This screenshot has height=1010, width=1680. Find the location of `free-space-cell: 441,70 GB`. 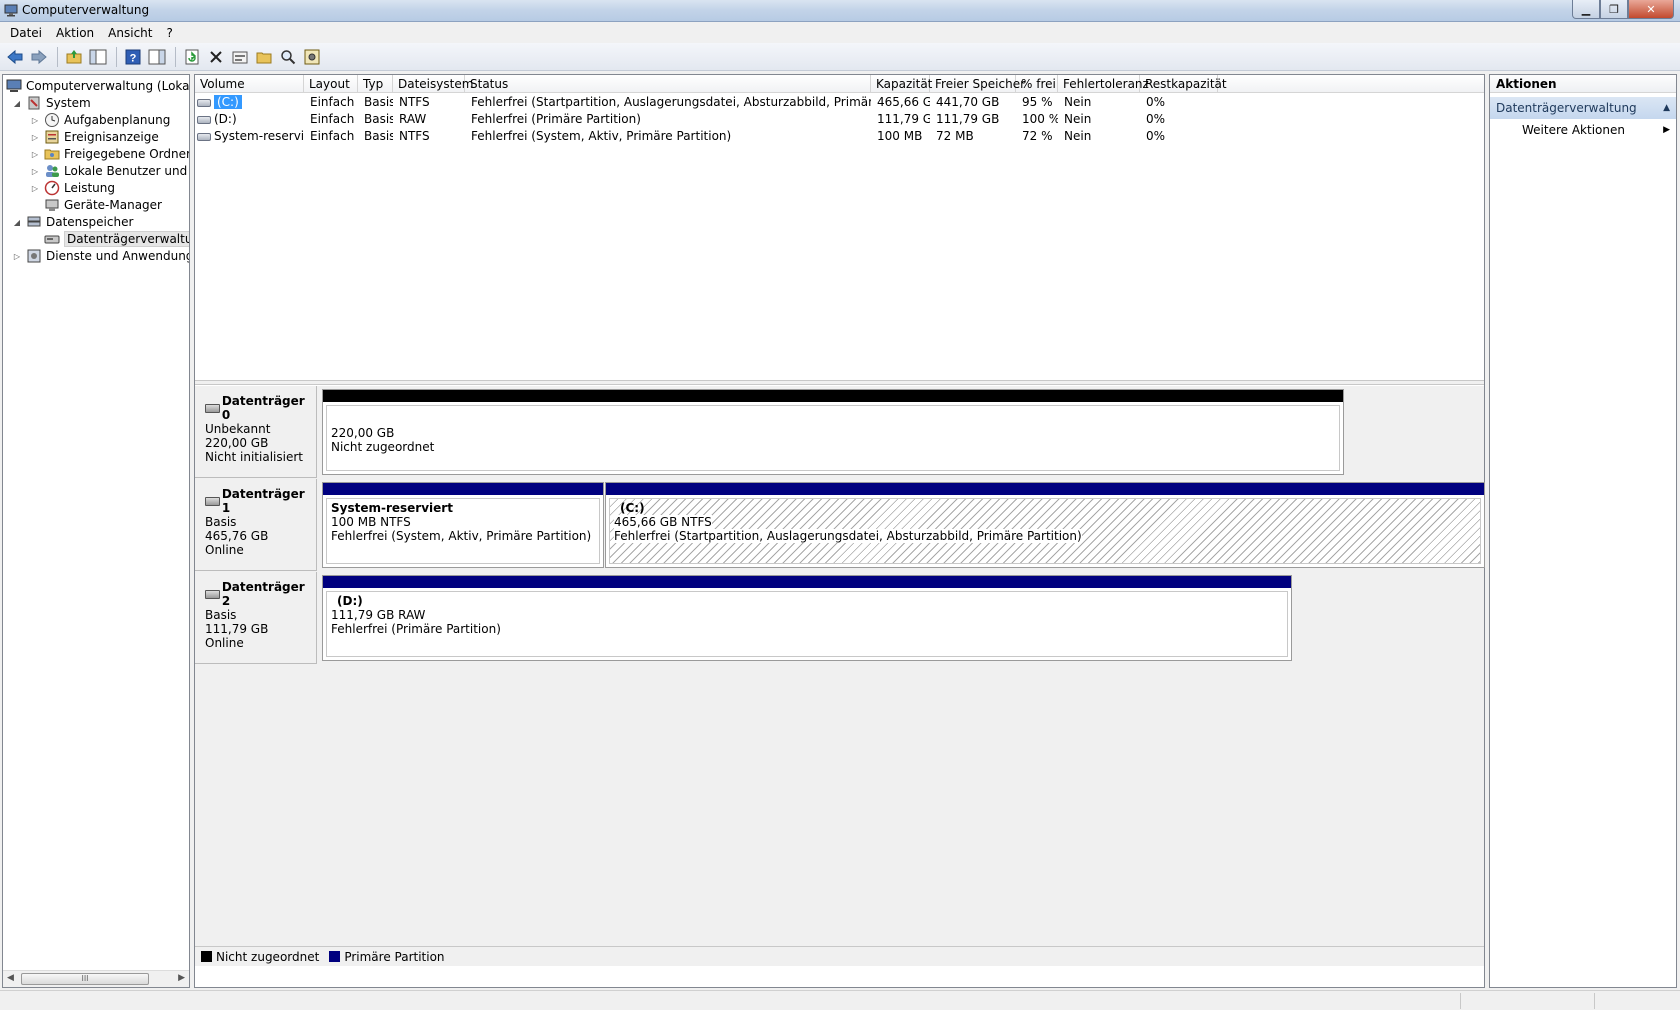

free-space-cell: 441,70 GB is located at coordinates (968, 102).